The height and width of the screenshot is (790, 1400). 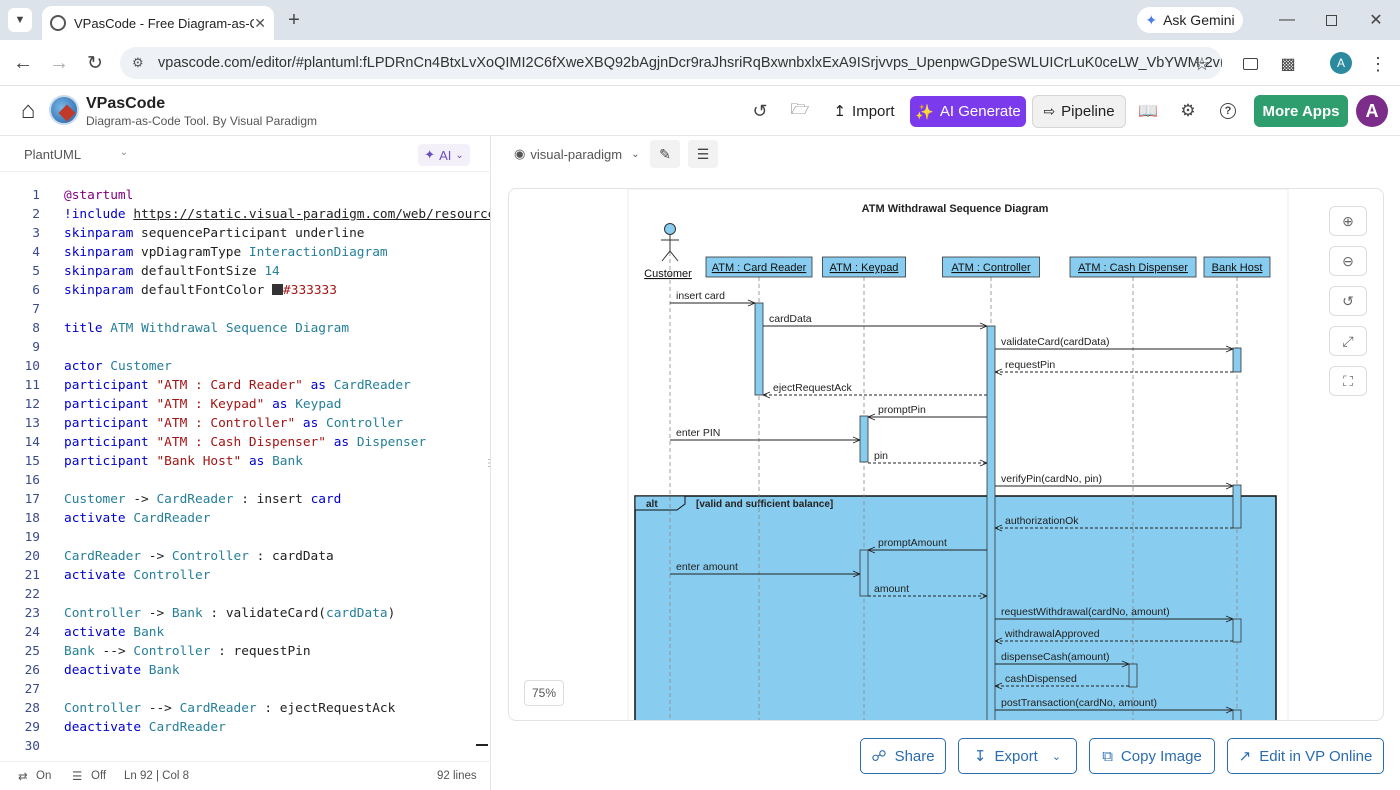 What do you see at coordinates (1288, 64) in the screenshot?
I see `extensions-icon: ▩` at bounding box center [1288, 64].